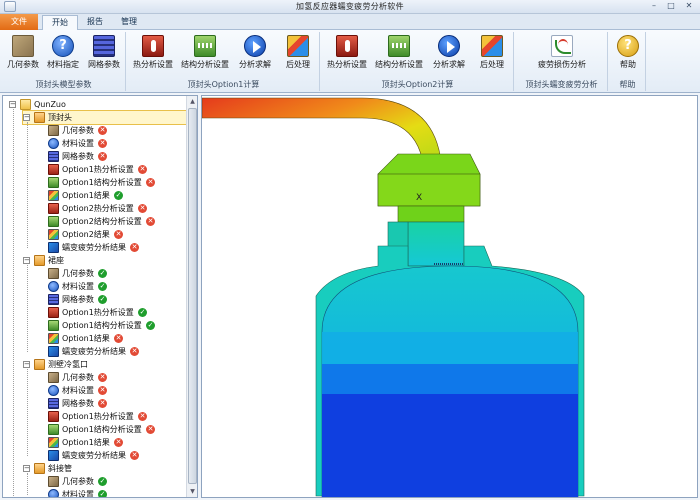  I want to click on scroll-thumb, so click(192, 296).